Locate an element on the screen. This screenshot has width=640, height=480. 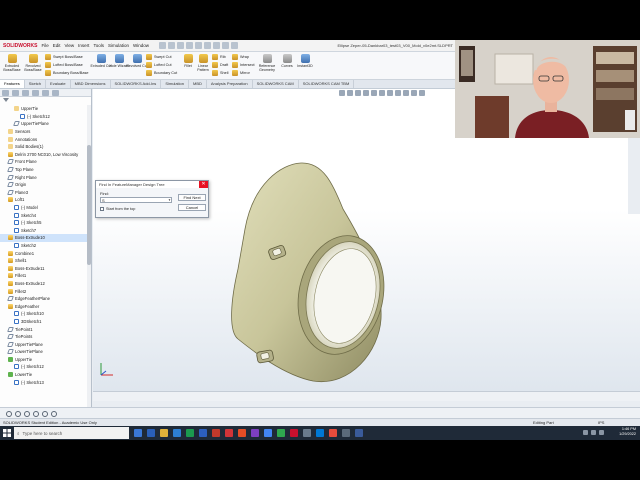
tab-sketch: Sketch is located at coordinates (36, 84).